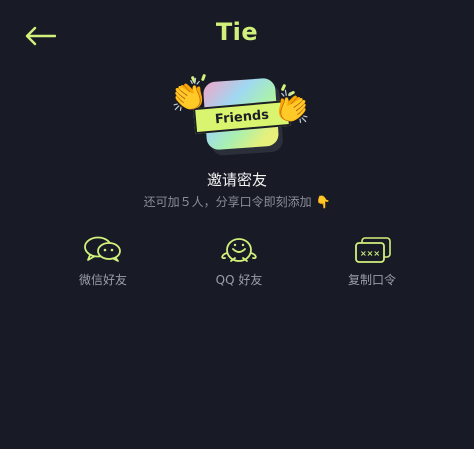  I want to click on friends-illustration: Friends 👏 👏, so click(240, 115).